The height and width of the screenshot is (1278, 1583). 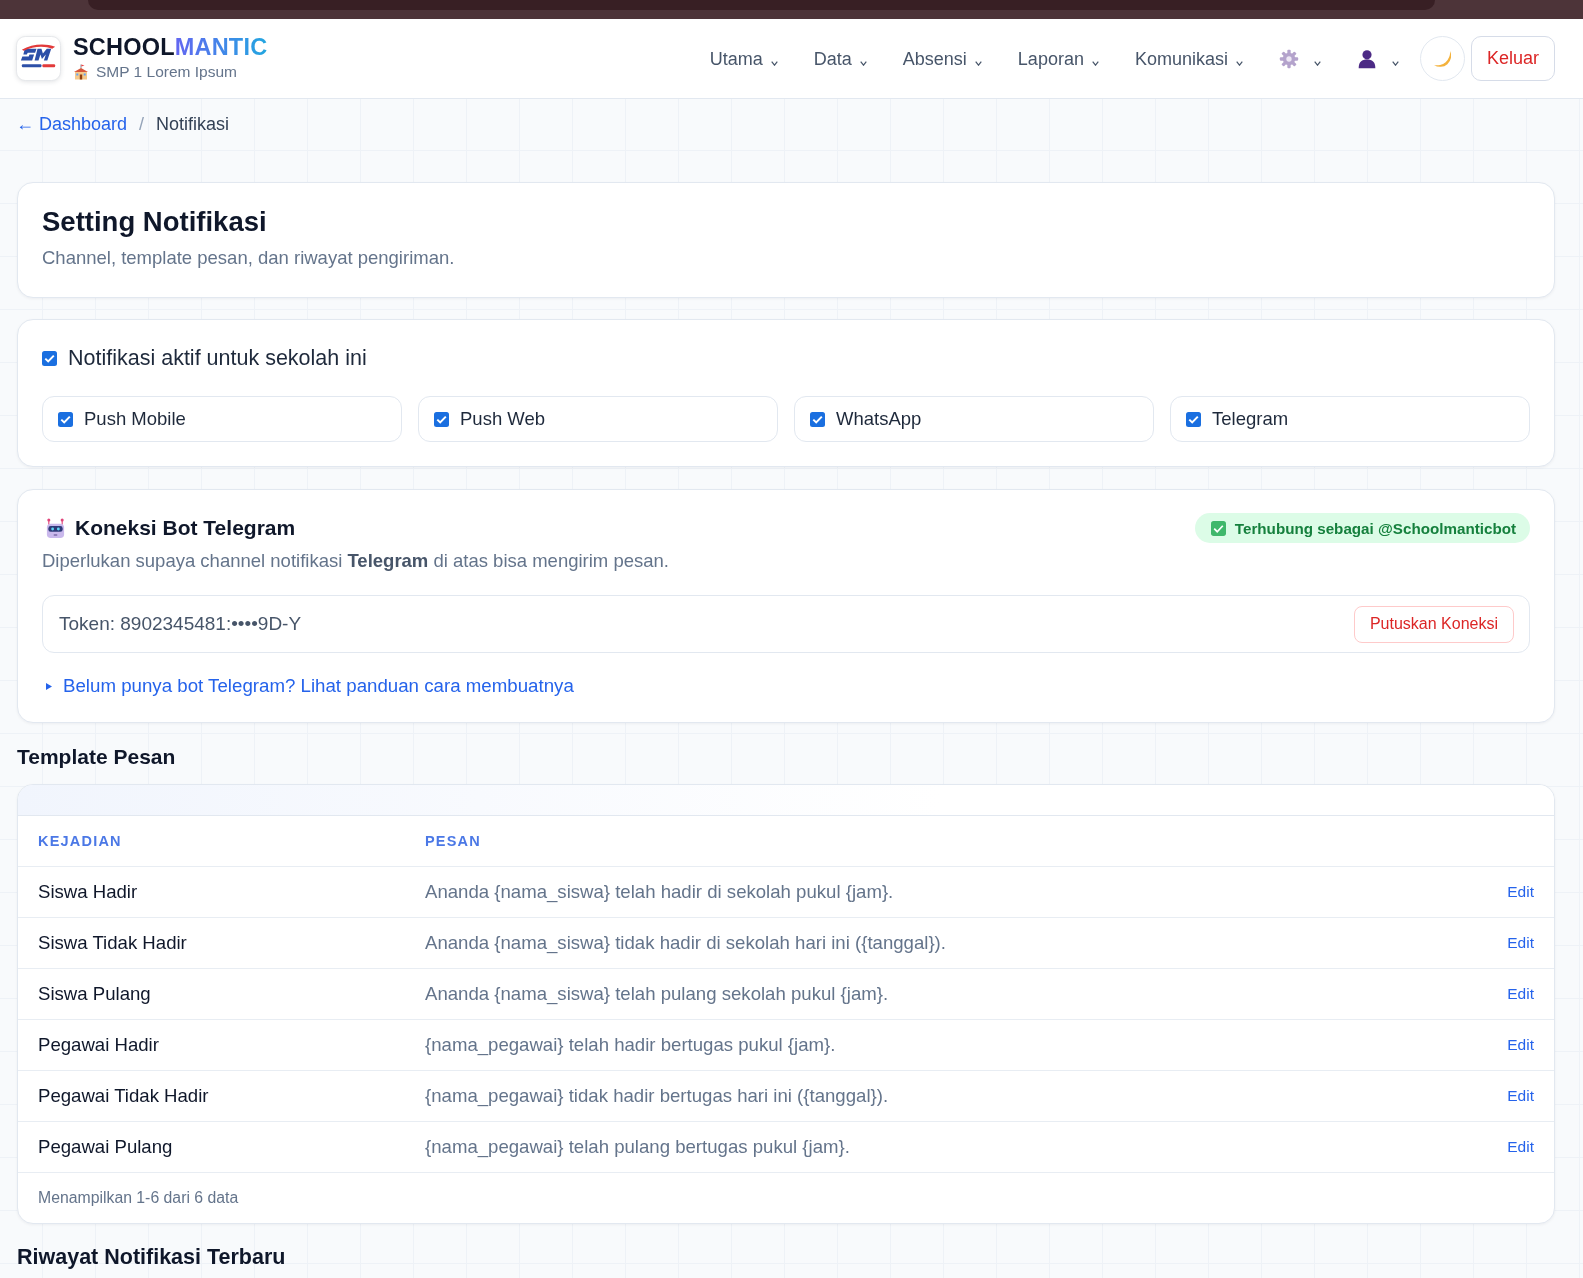 What do you see at coordinates (151, 1257) in the screenshot?
I see `section-title: Riwayat Notifikasi Terbaru` at bounding box center [151, 1257].